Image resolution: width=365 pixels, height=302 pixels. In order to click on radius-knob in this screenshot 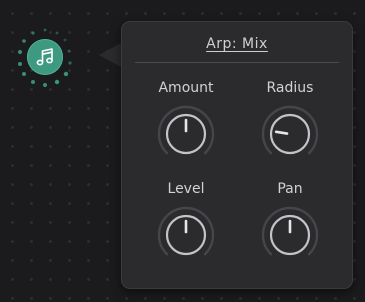, I will do `click(290, 134)`.